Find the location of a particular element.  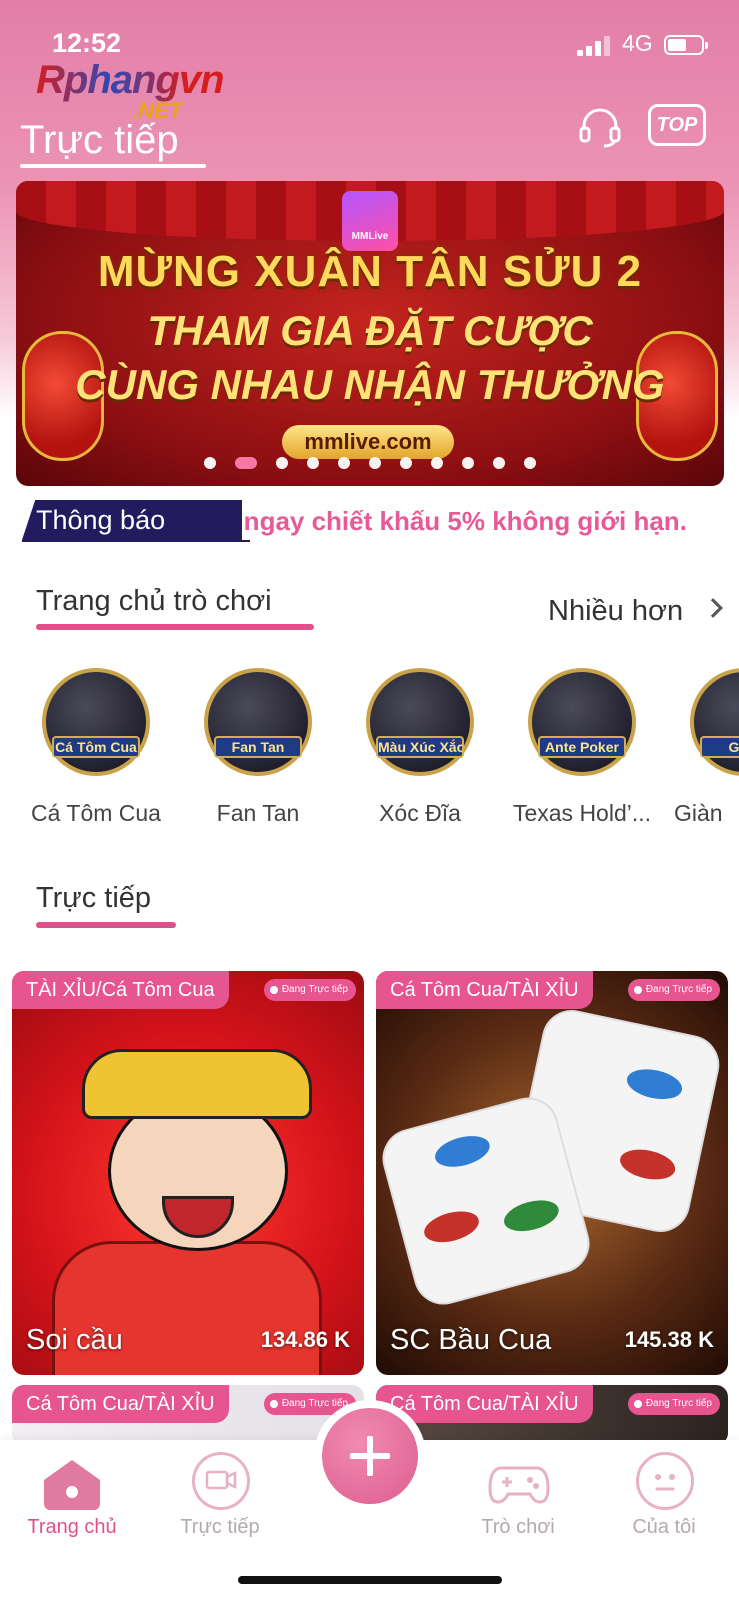

game-label: Fan Tan is located at coordinates (258, 813).